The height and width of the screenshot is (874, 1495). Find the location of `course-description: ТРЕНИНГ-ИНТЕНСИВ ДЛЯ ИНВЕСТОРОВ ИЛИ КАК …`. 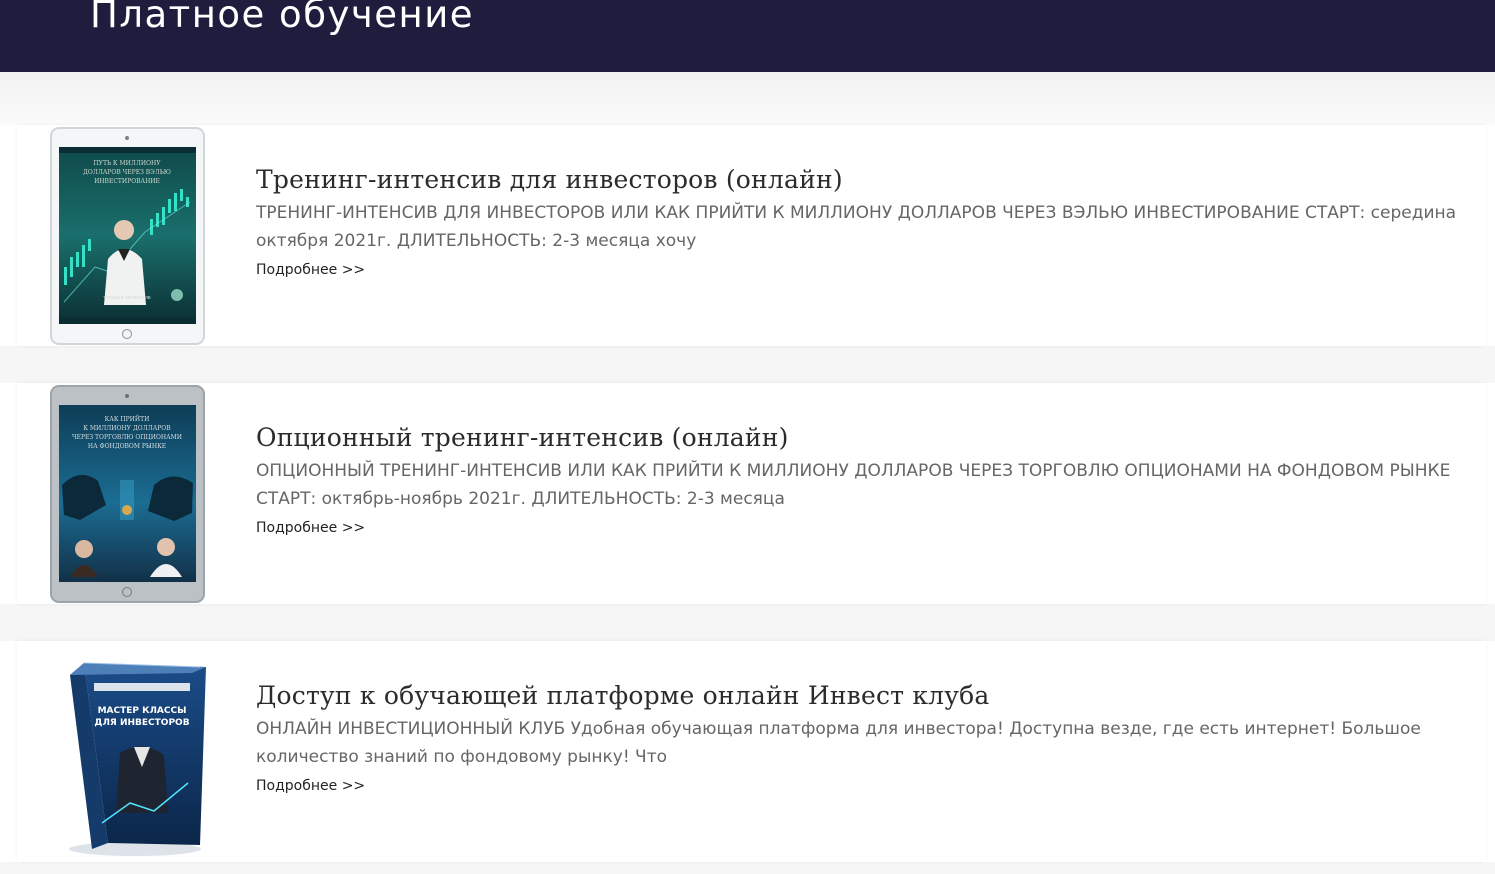

course-description: ТРЕНИНГ-ИНТЕНСИВ ДЛЯ ИНВЕСТОРОВ ИЛИ КАК … is located at coordinates (856, 227).